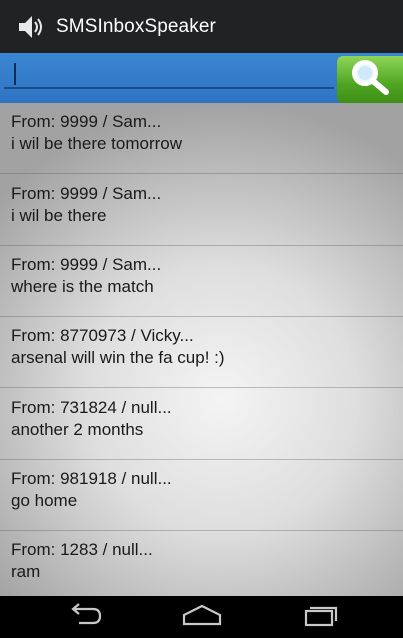 The image size is (403, 638). I want to click on message-text: i wil be there, so click(59, 215).